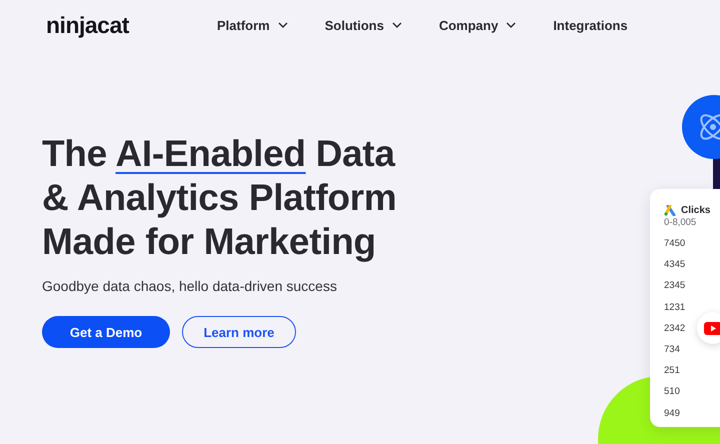 The image size is (720, 444). What do you see at coordinates (477, 25) in the screenshot?
I see `nav-link: Company` at bounding box center [477, 25].